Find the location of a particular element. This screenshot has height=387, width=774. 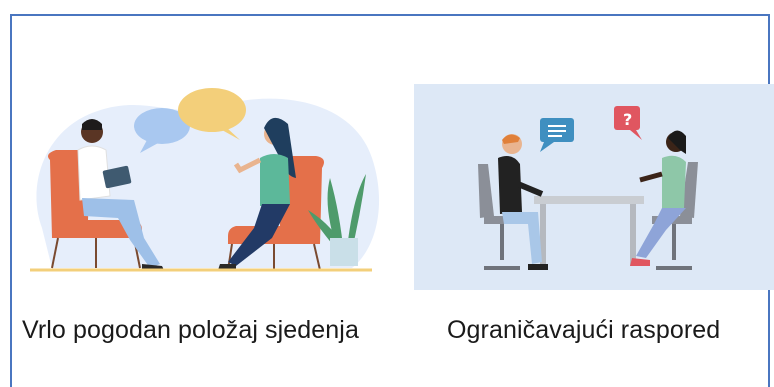

table is located at coordinates (589, 200).